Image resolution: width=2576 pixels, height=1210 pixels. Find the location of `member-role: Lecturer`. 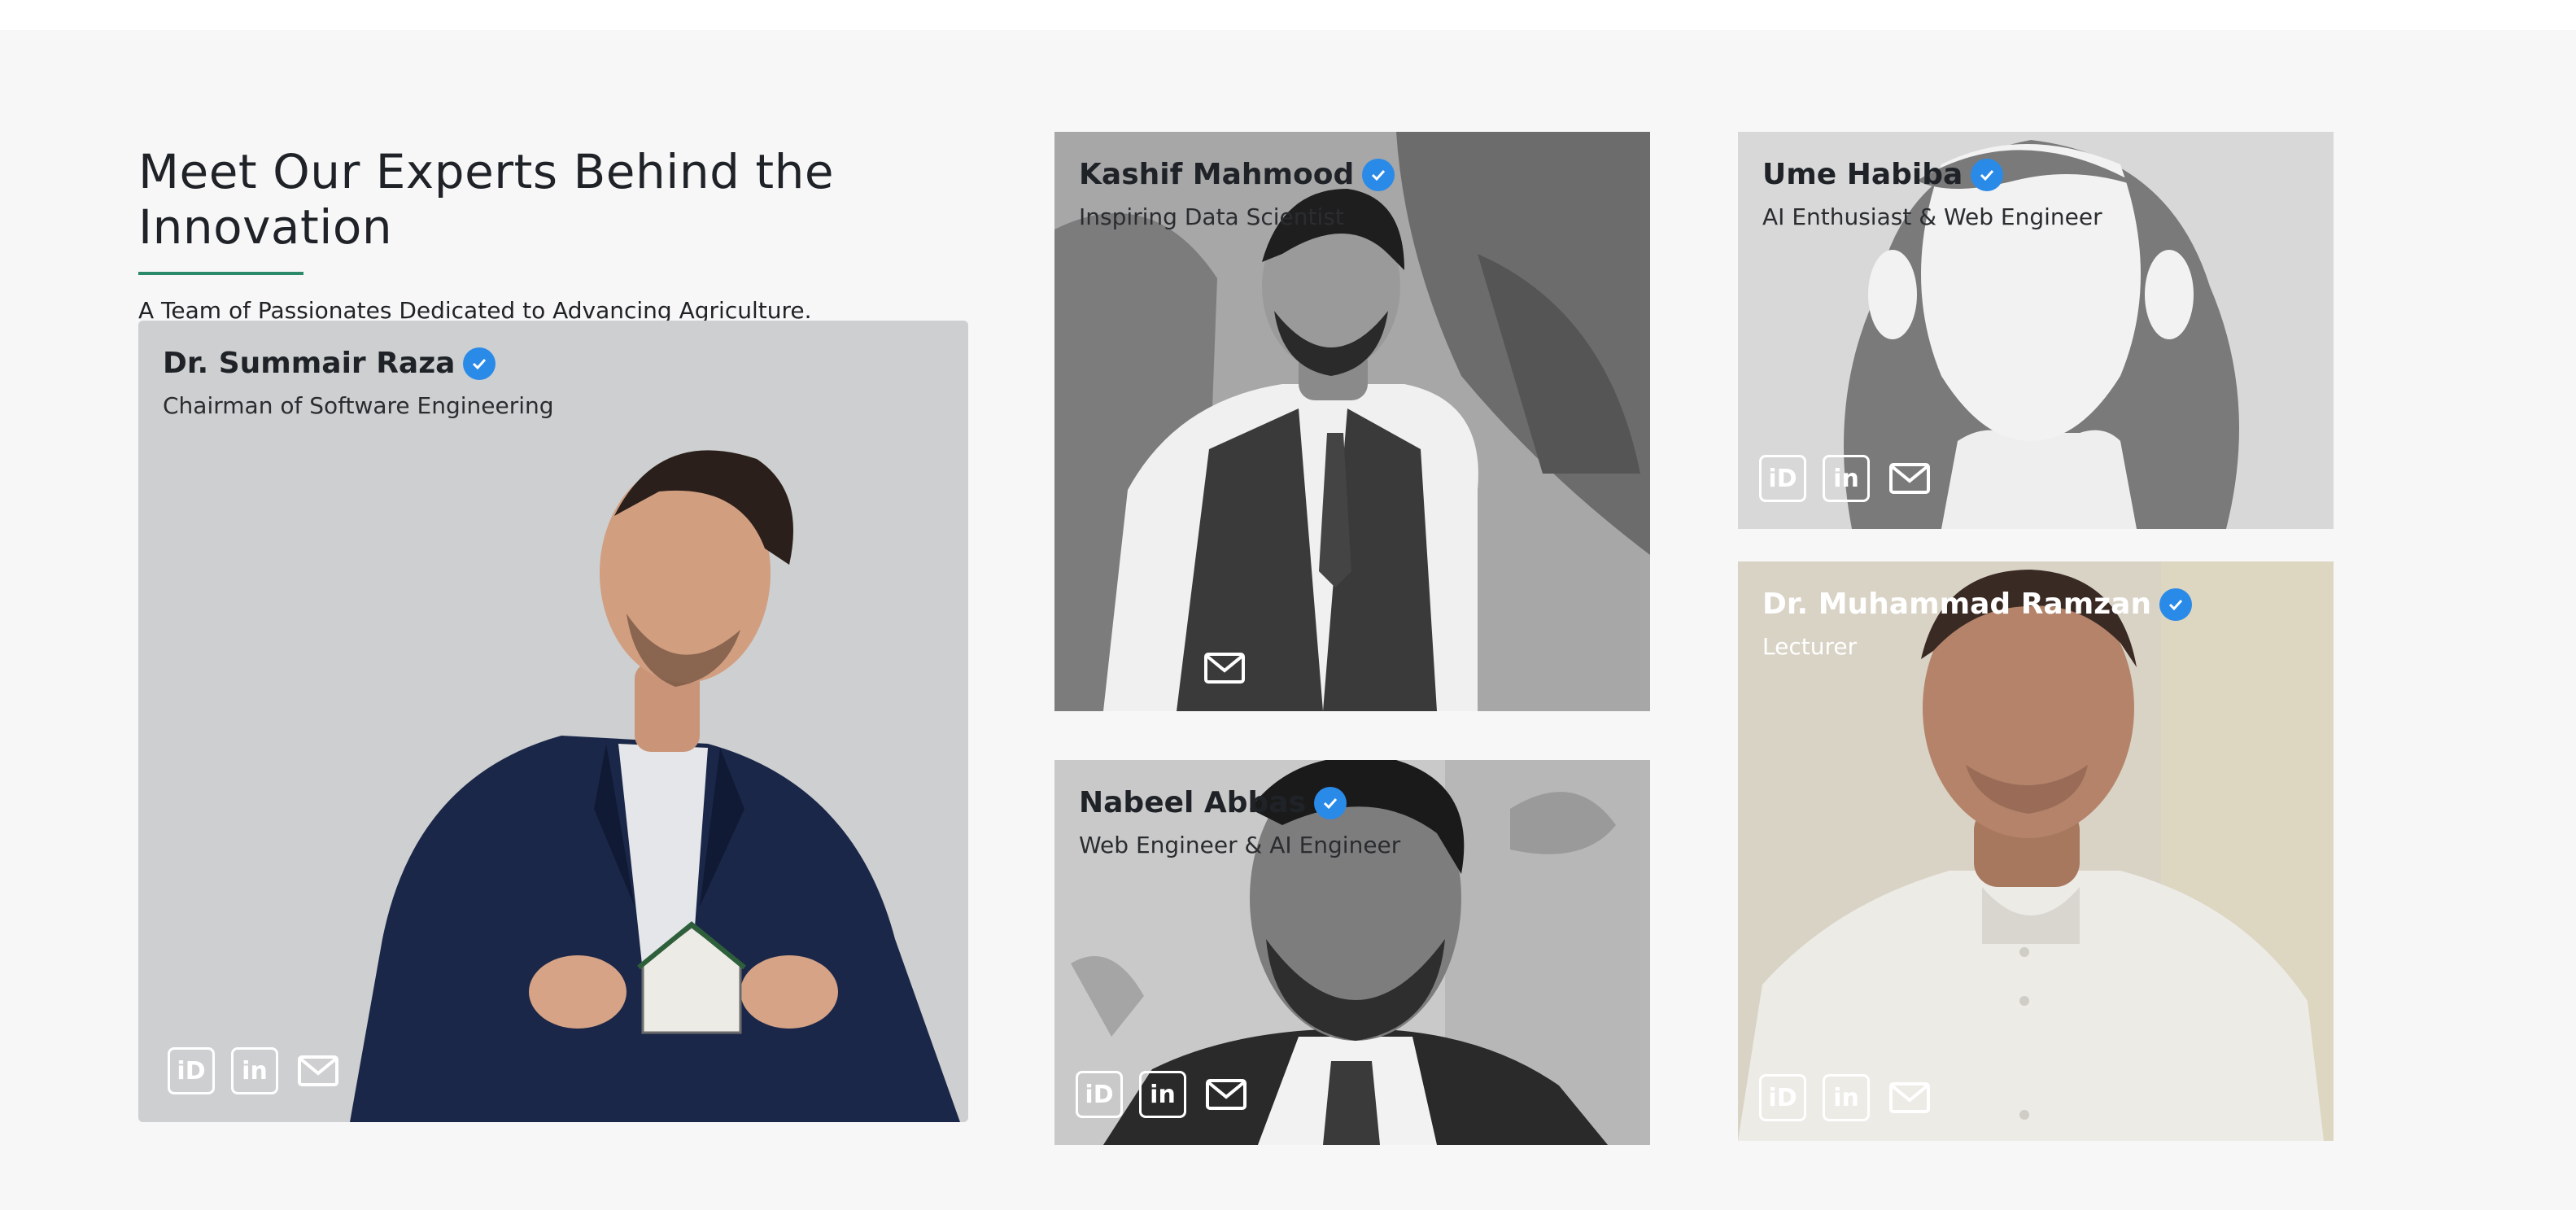

member-role: Lecturer is located at coordinates (1810, 646).